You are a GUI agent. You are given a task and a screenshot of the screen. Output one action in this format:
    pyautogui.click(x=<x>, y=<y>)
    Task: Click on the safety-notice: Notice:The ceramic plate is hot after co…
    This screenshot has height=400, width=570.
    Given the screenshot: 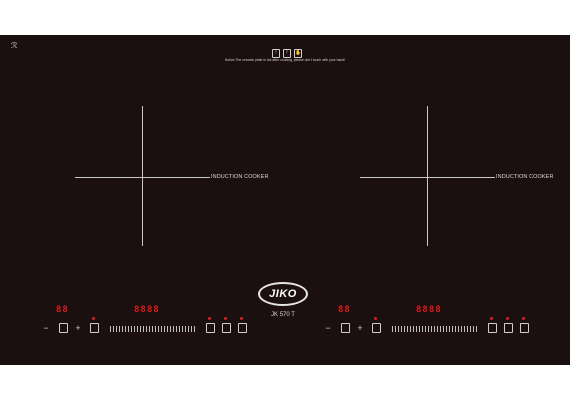 What is the action you would take?
    pyautogui.click(x=285, y=60)
    